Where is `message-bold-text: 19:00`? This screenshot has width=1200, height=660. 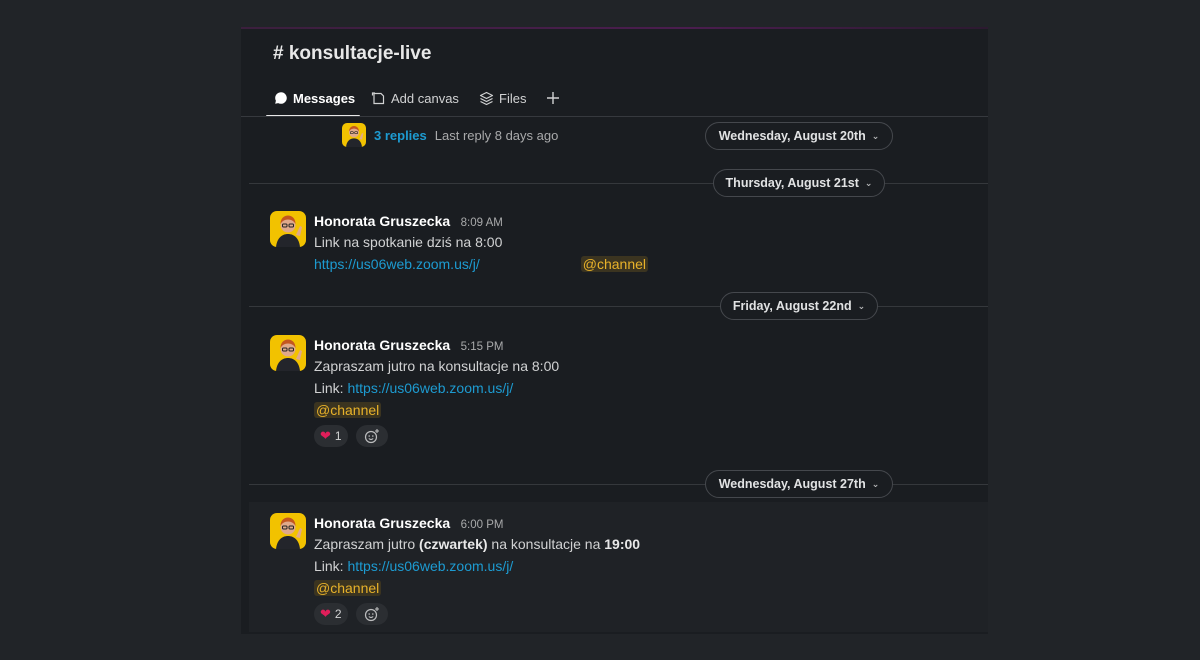 message-bold-text: 19:00 is located at coordinates (622, 544).